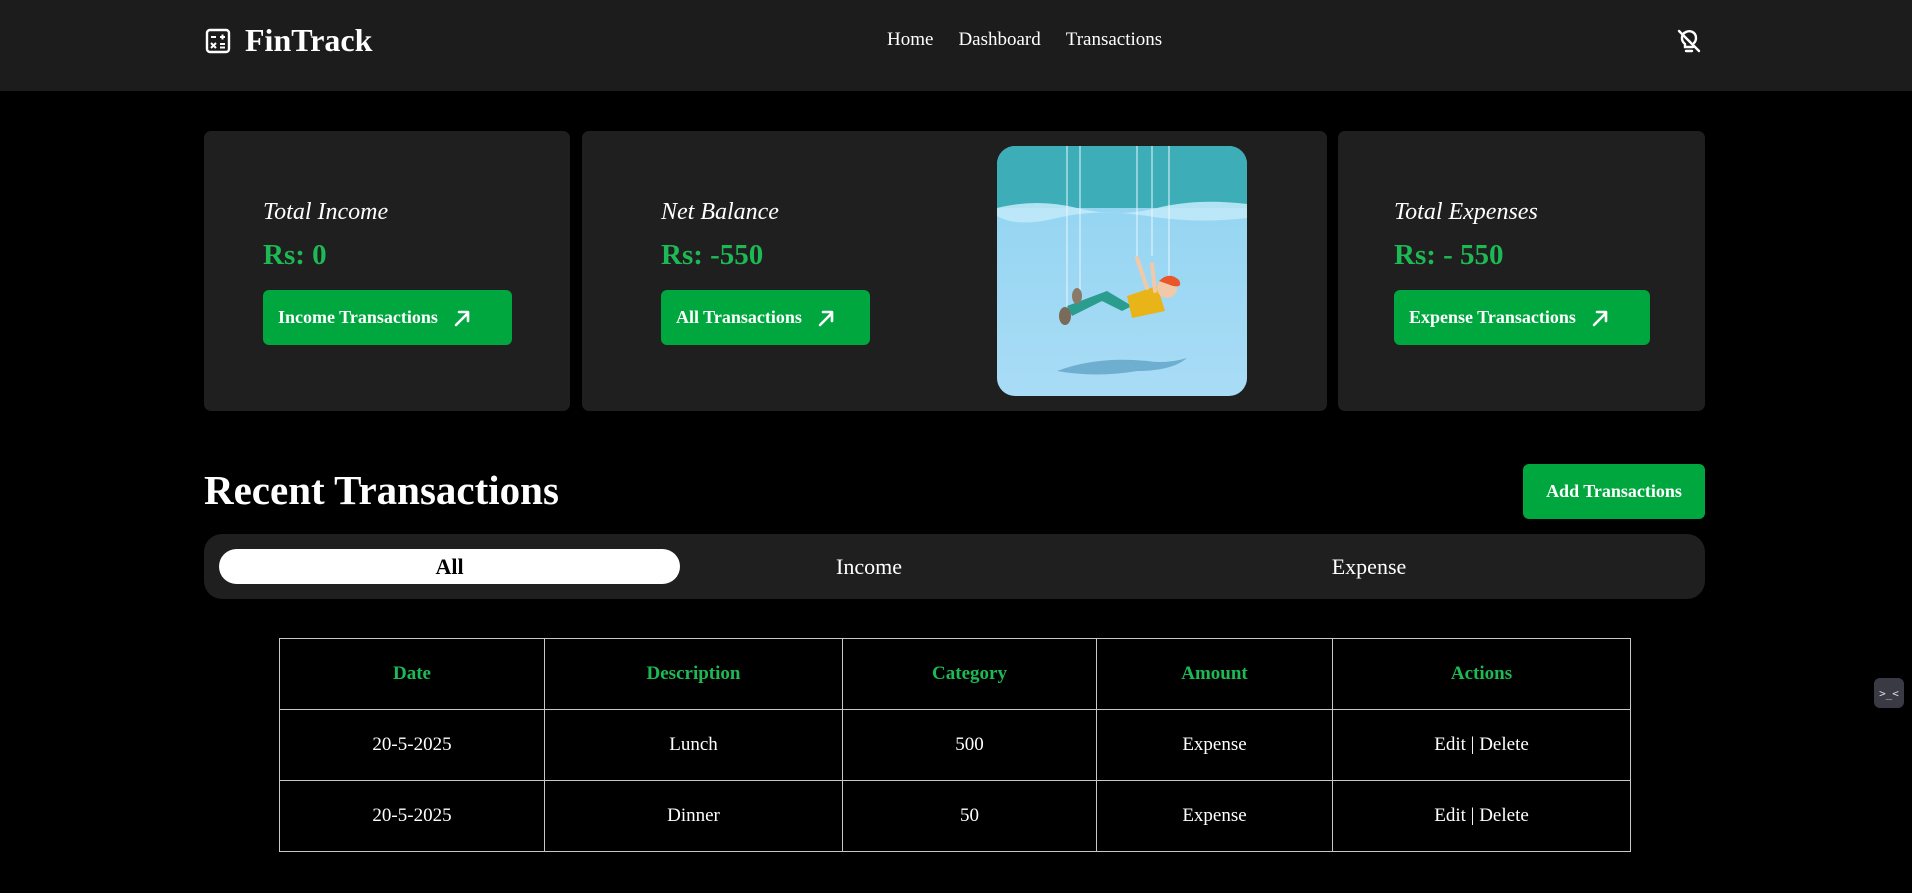 The width and height of the screenshot is (1912, 893). I want to click on floating-widget-button: >_<, so click(1889, 693).